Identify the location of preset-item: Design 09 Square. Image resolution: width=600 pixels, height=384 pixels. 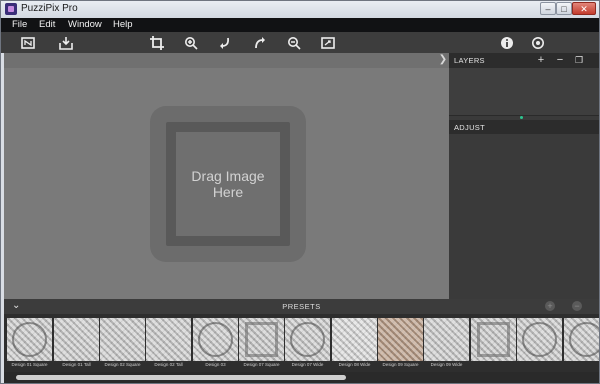
(400, 344).